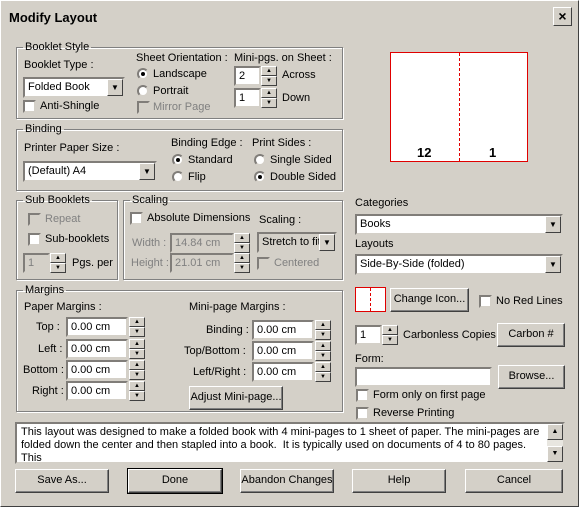 This screenshot has width=579, height=507. Describe the element at coordinates (53, 17) in the screenshot. I see `window-title: Modify Layout` at that location.